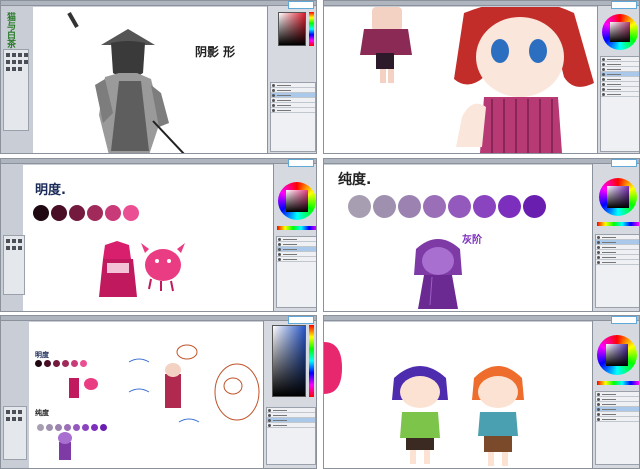 Image resolution: width=640 pixels, height=469 pixels. I want to click on pink-characters-illustration, so click(142, 269).